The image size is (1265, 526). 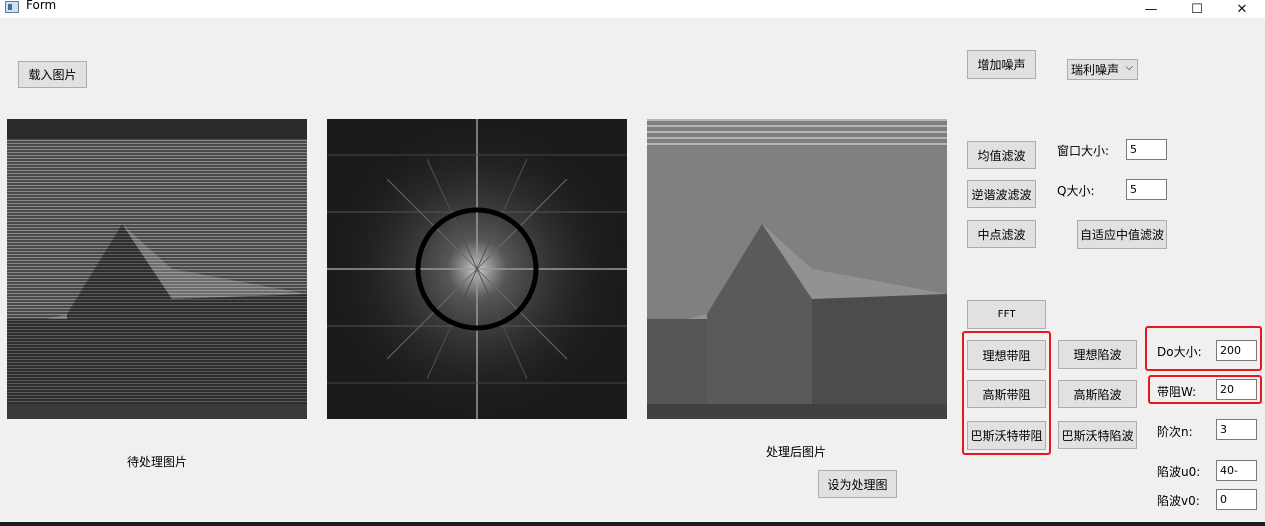 What do you see at coordinates (1236, 389) in the screenshot?
I see `band-width-input` at bounding box center [1236, 389].